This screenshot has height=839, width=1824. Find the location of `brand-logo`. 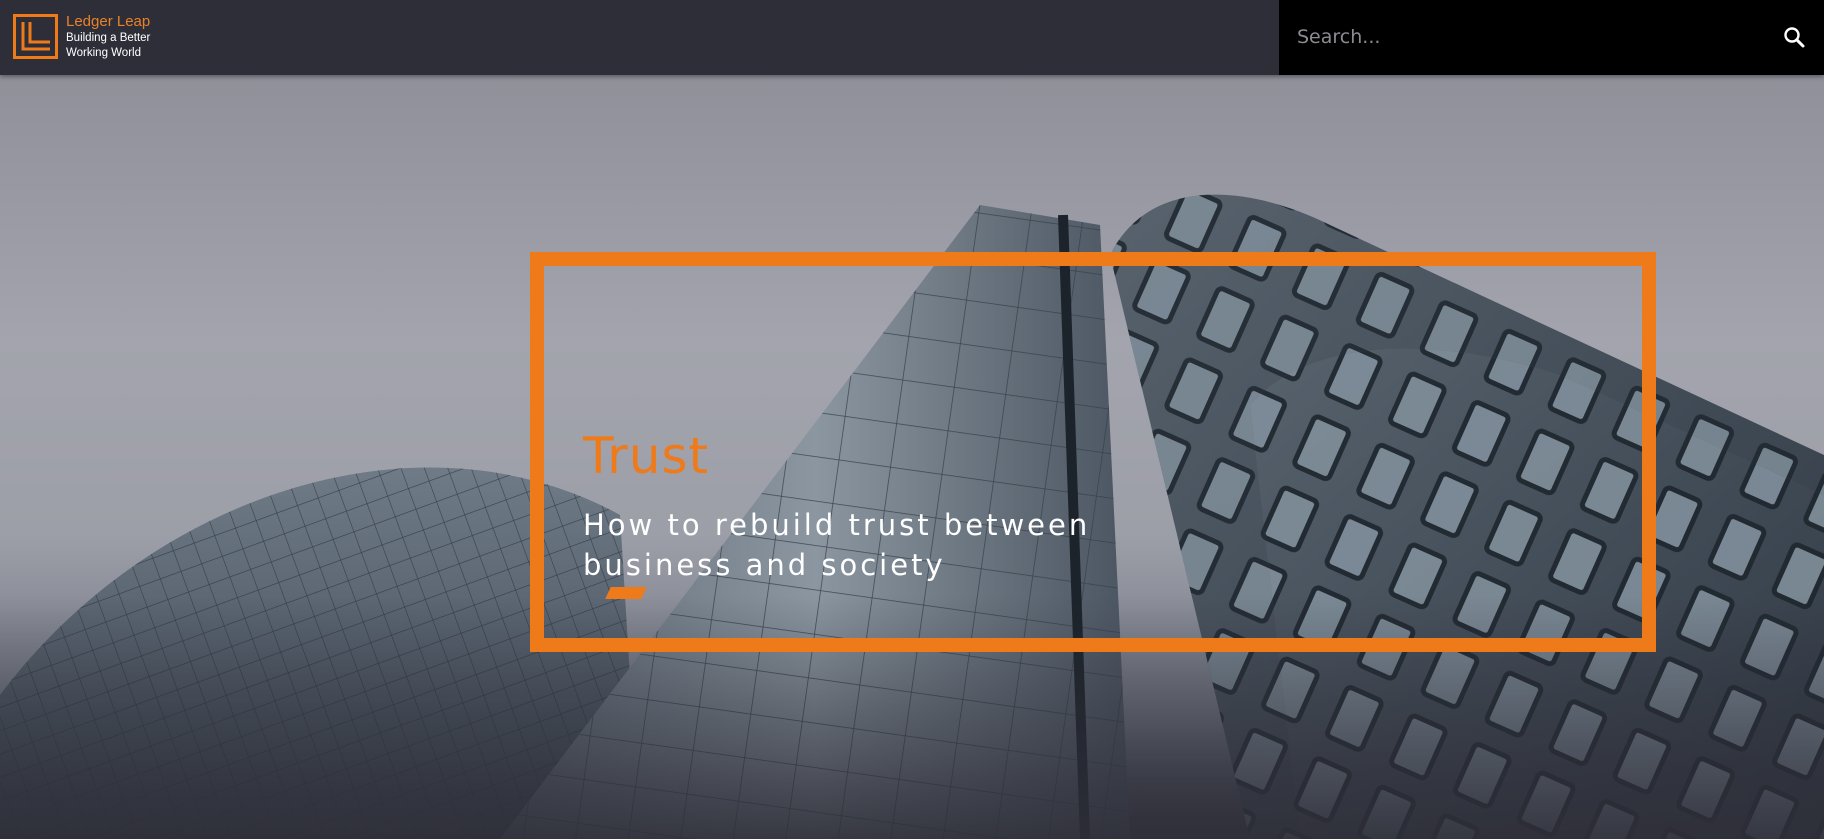

brand-logo is located at coordinates (35, 36).